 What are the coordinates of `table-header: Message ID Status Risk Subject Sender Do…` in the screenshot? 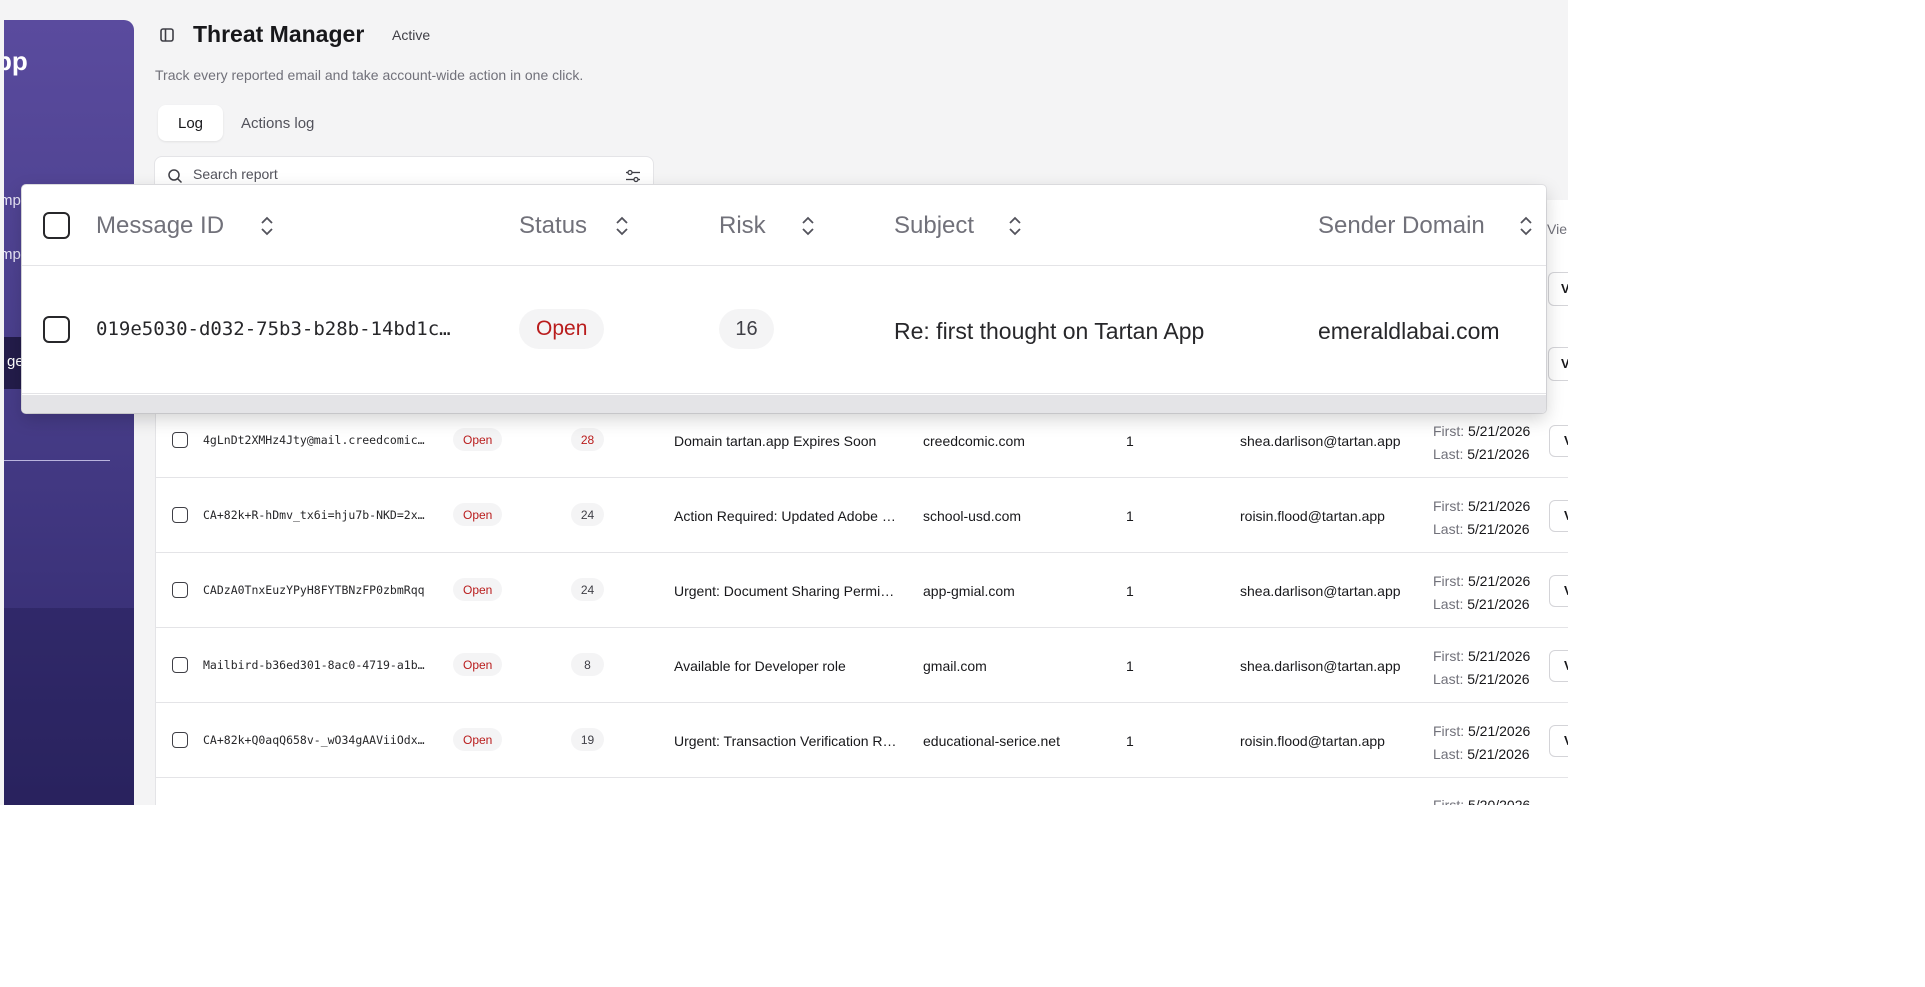 It's located at (784, 225).